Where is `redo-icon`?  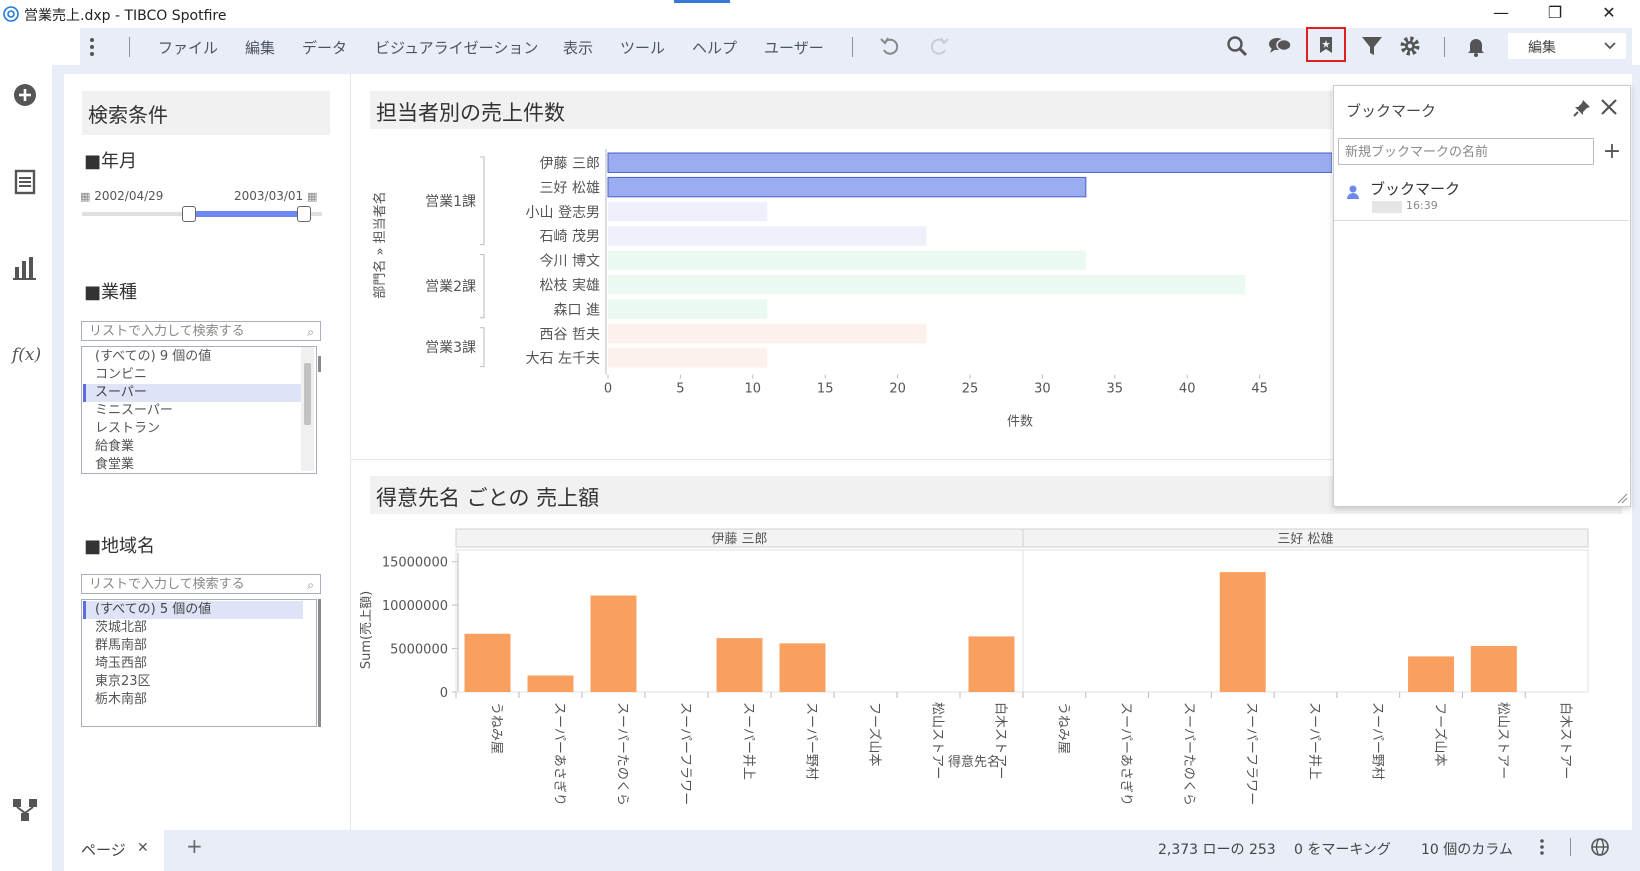 redo-icon is located at coordinates (939, 46).